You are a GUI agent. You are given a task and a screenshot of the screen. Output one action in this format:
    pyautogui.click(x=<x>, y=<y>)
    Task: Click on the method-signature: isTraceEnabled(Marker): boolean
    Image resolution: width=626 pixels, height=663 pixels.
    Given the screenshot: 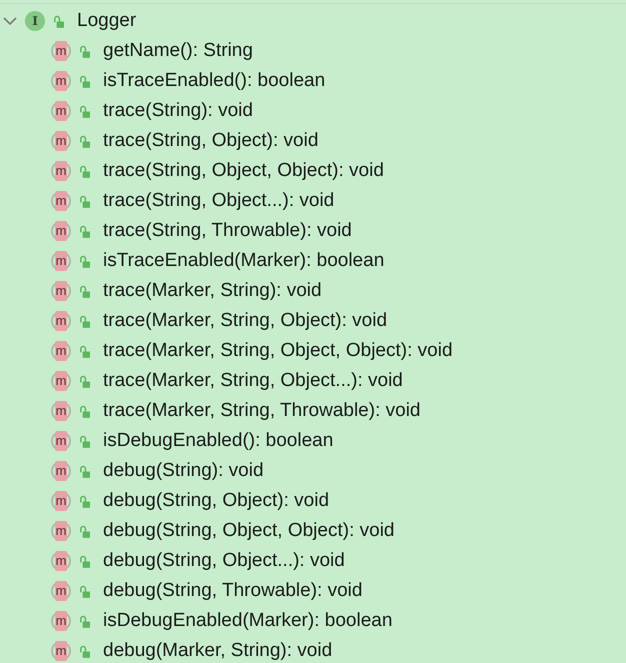 What is the action you would take?
    pyautogui.click(x=243, y=261)
    